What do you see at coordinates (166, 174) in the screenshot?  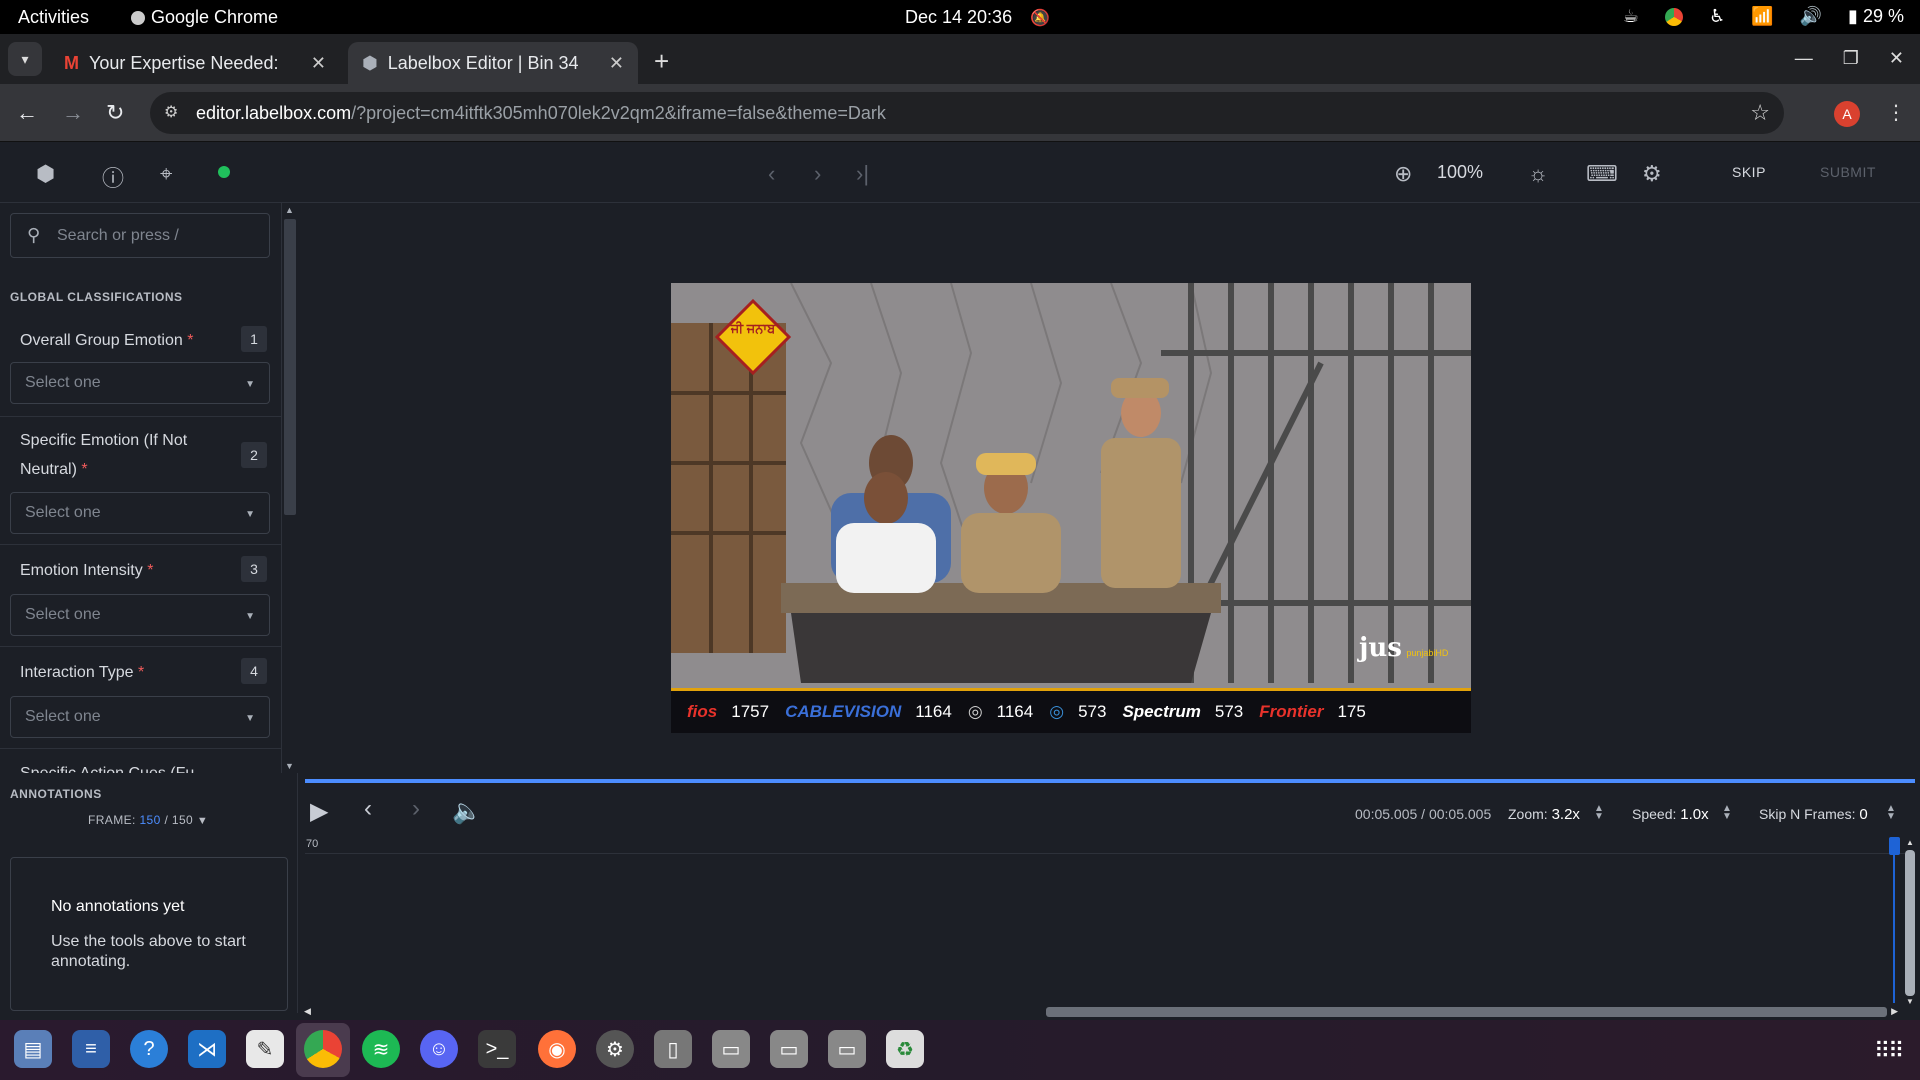 I see `location-pin-icon: ⌖` at bounding box center [166, 174].